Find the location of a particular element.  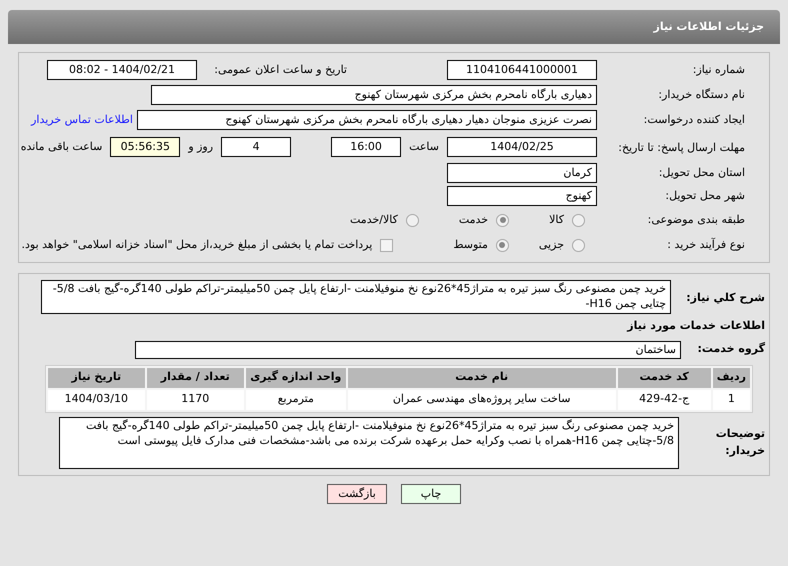

radio-label: خدمت is located at coordinates (473, 220).